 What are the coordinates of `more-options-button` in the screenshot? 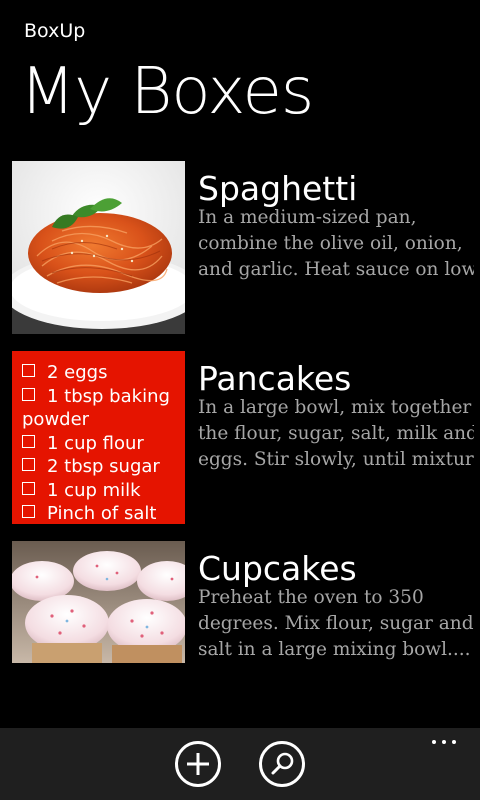 It's located at (444, 743).